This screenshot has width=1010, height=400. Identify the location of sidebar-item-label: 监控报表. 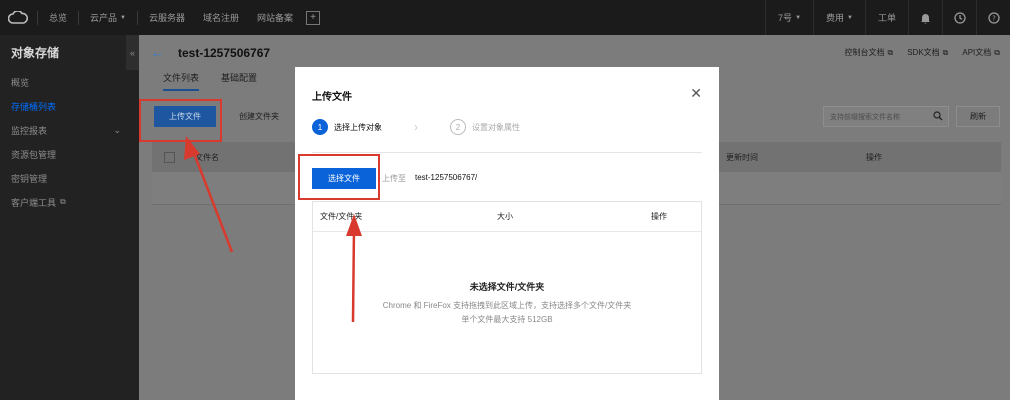
(29, 130).